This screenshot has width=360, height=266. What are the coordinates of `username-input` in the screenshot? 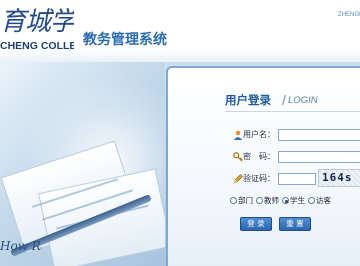 It's located at (319, 135).